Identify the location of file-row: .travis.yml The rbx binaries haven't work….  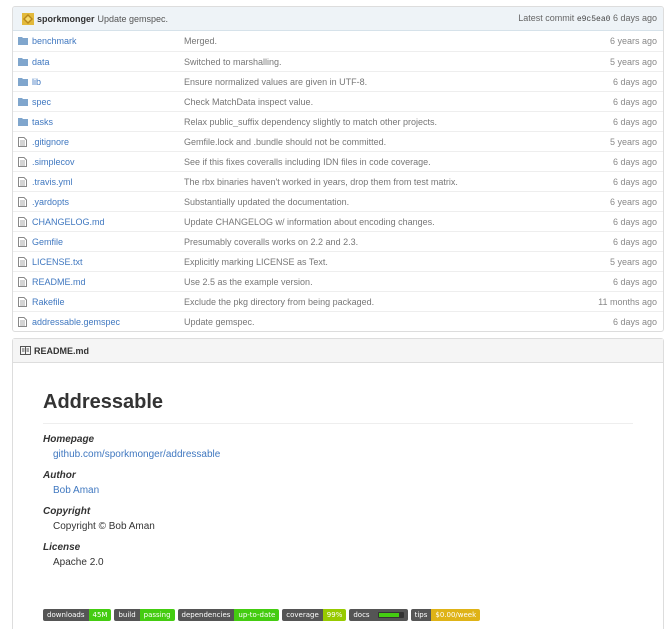
(338, 181).